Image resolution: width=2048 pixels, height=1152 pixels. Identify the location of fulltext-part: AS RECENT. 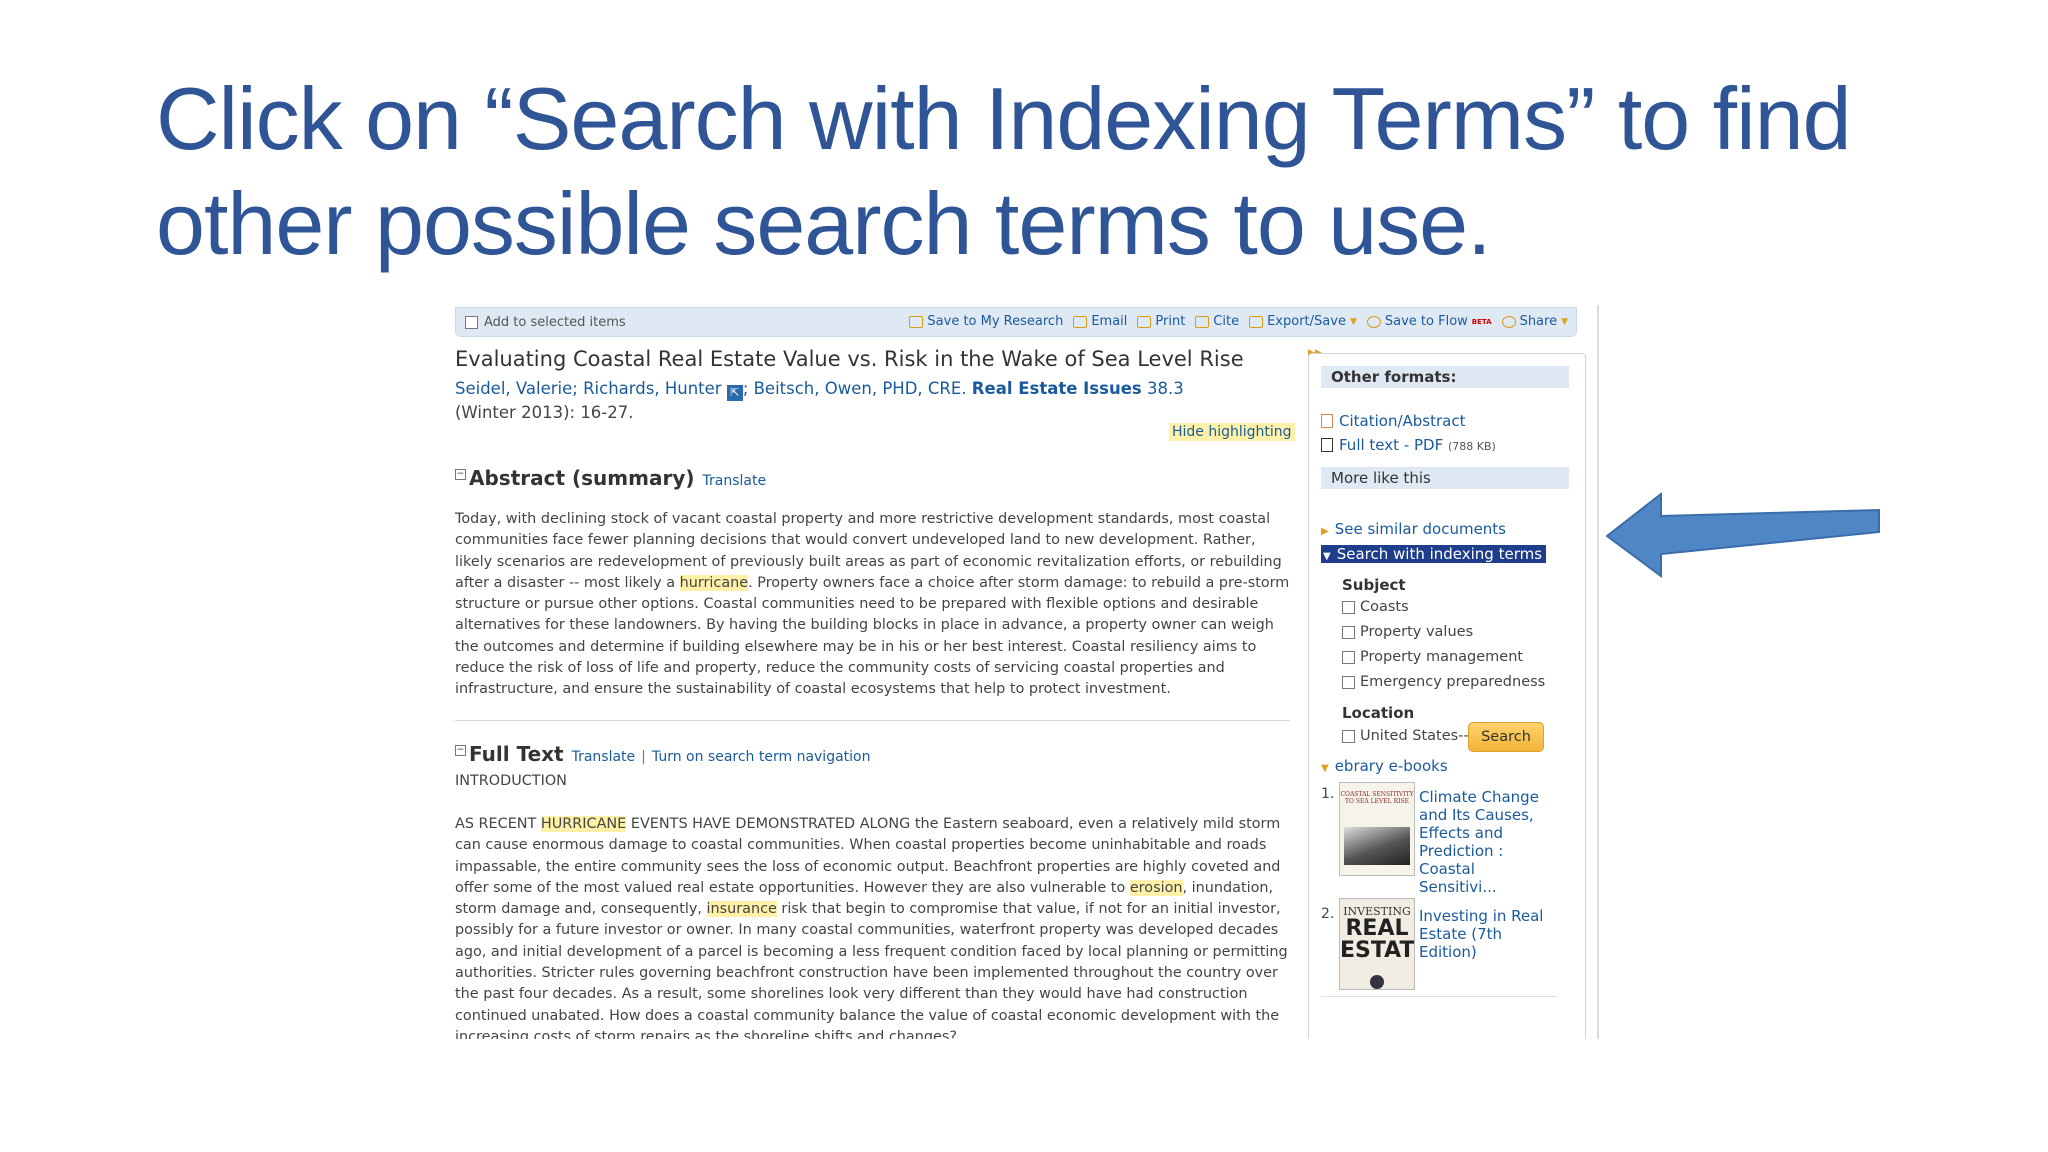
(498, 824).